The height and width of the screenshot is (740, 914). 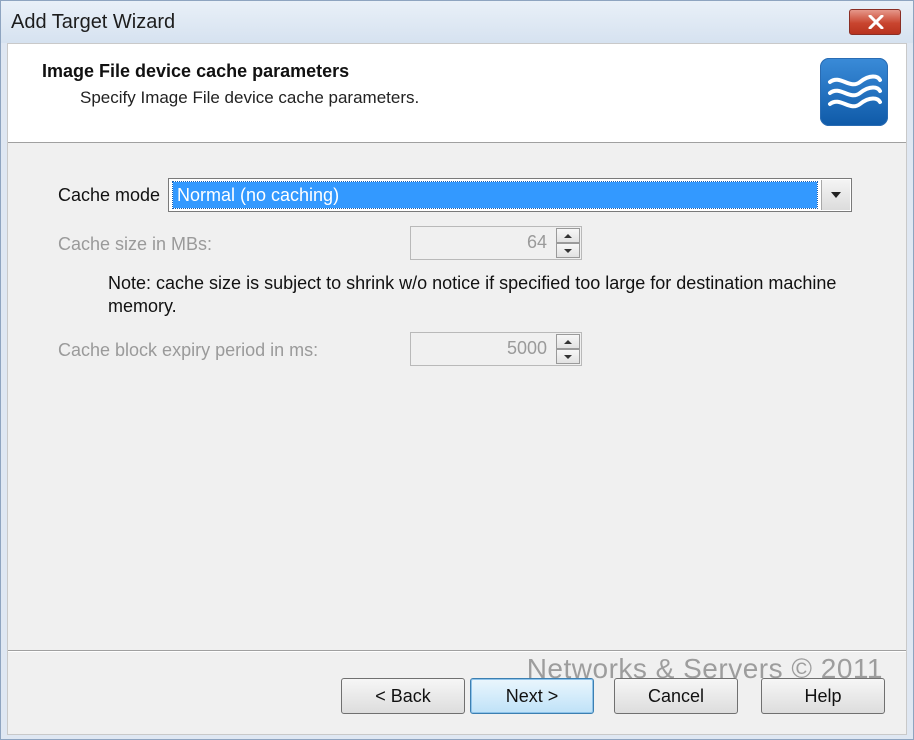 What do you see at coordinates (536, 242) in the screenshot?
I see `cache-size-value: 64` at bounding box center [536, 242].